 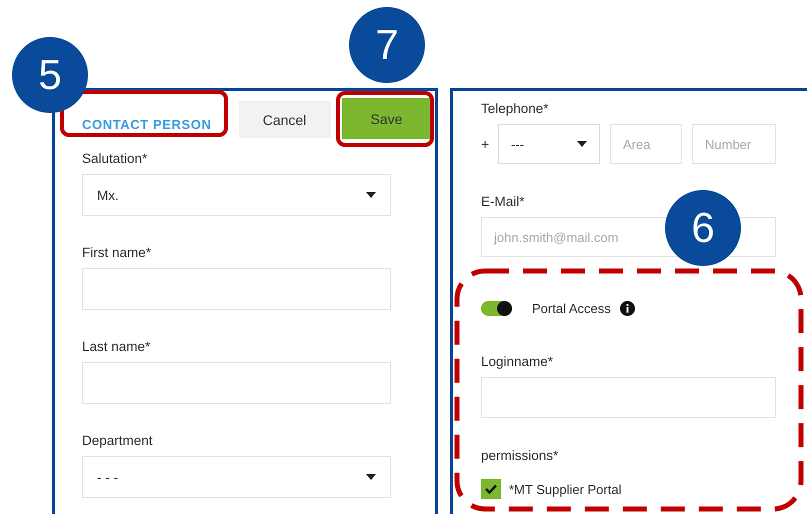 What do you see at coordinates (503, 201) in the screenshot?
I see `field-label: E-Mail*` at bounding box center [503, 201].